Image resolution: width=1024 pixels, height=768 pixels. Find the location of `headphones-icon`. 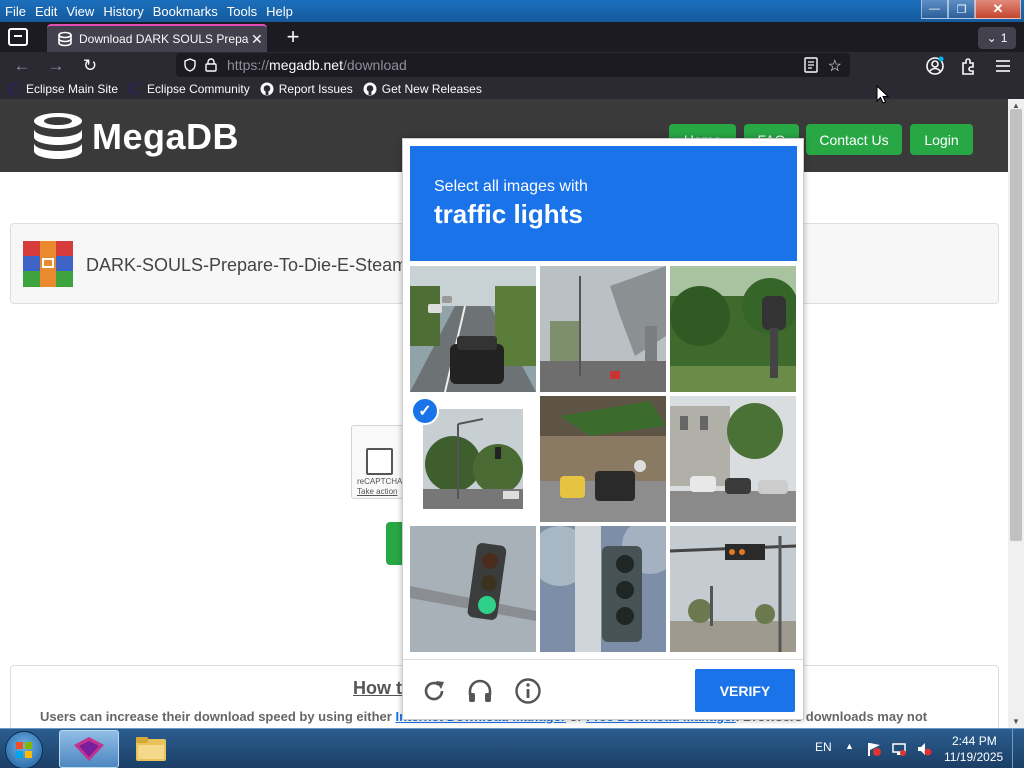

headphones-icon is located at coordinates (480, 691).